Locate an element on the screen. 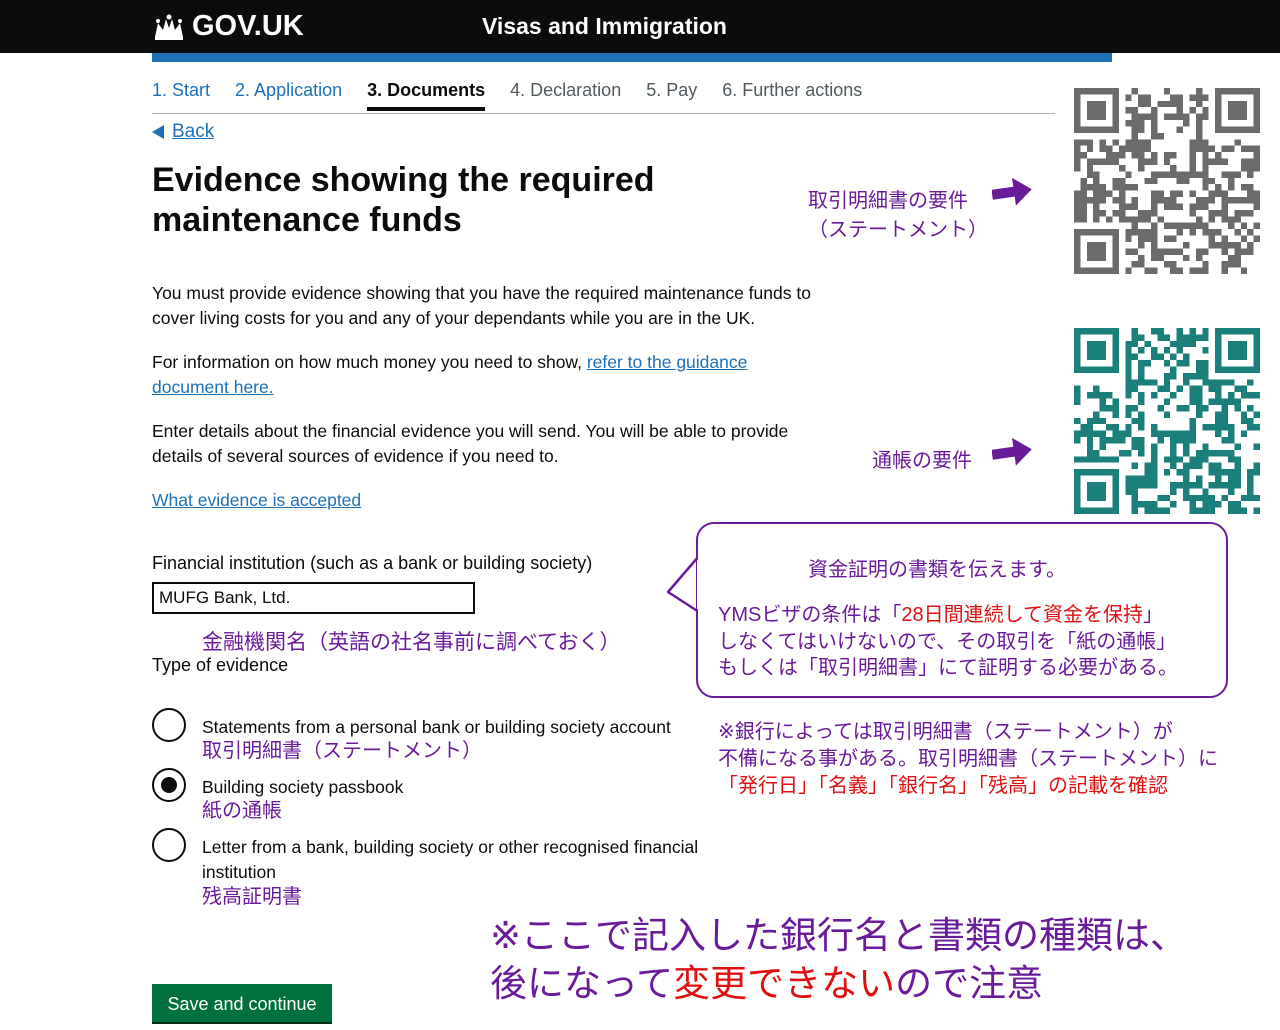  note-line-3: 「発行日」「名義」「銀行名」「残高」の記載を確認 is located at coordinates (943, 786).